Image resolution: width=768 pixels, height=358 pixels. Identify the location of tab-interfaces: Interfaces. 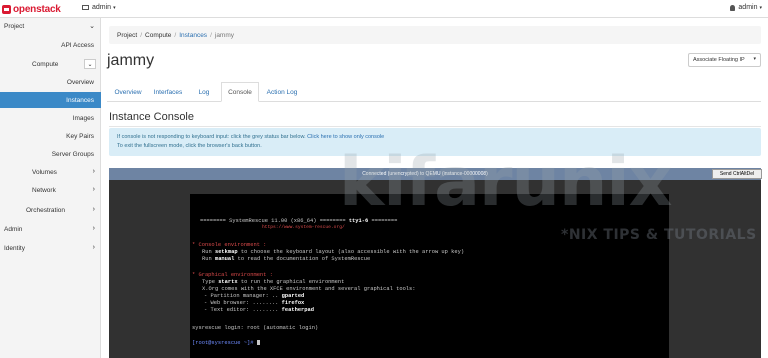
(168, 92).